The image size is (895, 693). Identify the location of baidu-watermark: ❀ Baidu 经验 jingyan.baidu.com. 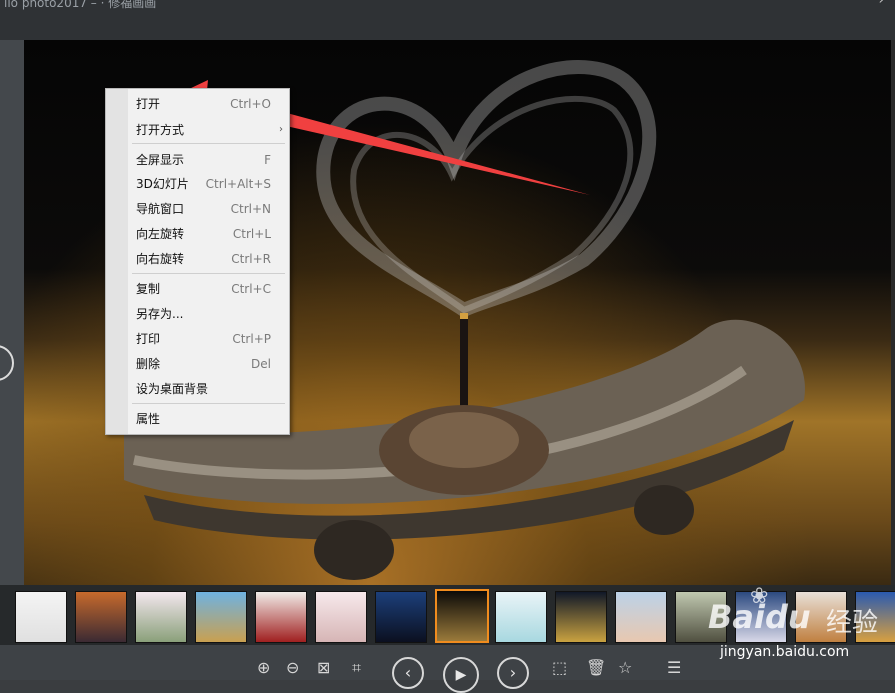
(797, 619).